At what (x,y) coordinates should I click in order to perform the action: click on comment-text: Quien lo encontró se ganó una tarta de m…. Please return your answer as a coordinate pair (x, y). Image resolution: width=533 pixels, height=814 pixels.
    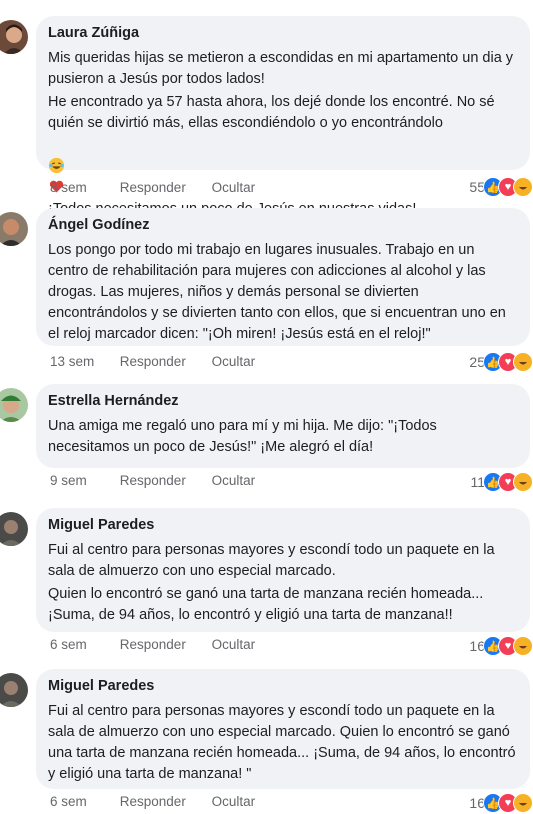
    Looking at the image, I should click on (266, 604).